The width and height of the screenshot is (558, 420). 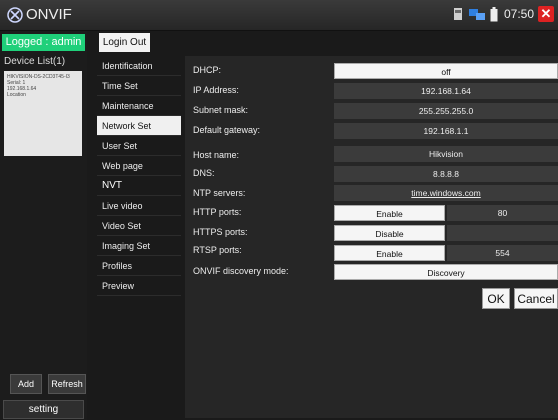 What do you see at coordinates (457, 14) in the screenshot?
I see `sd-card-icon` at bounding box center [457, 14].